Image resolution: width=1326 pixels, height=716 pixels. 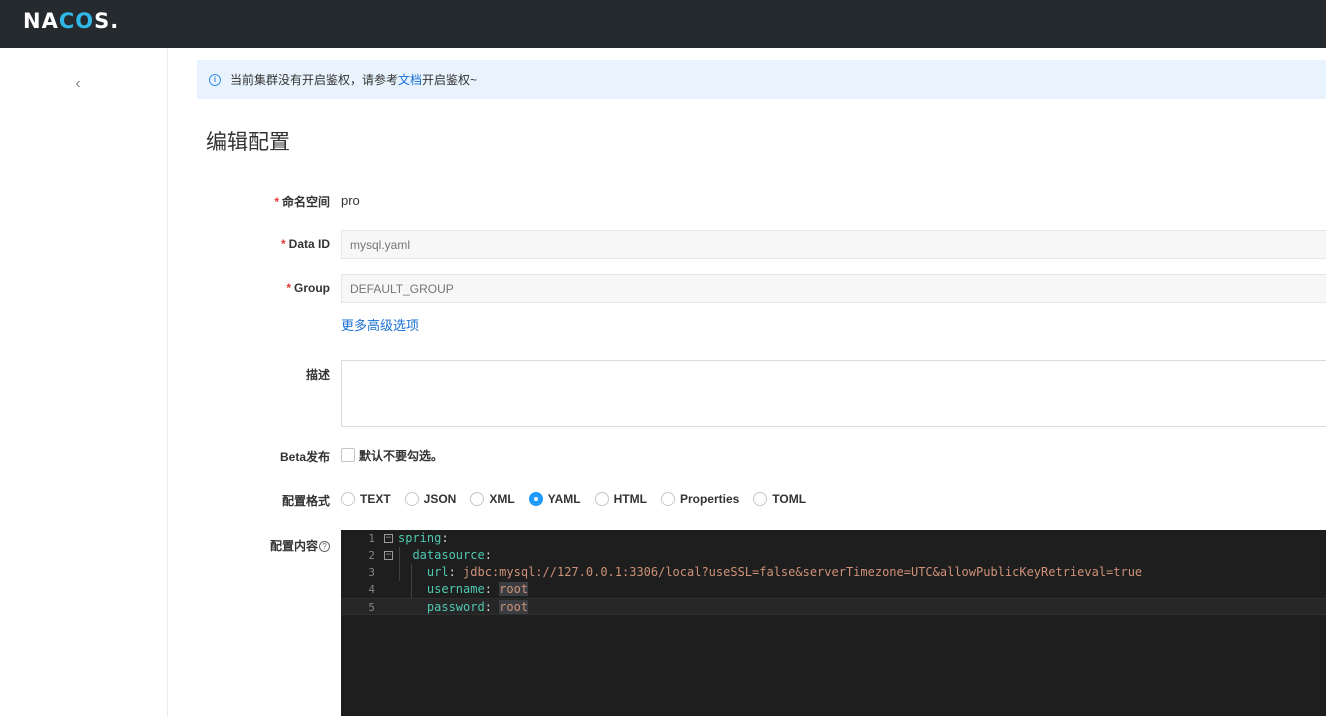 I want to click on format-option-label: YAML, so click(x=564, y=499).